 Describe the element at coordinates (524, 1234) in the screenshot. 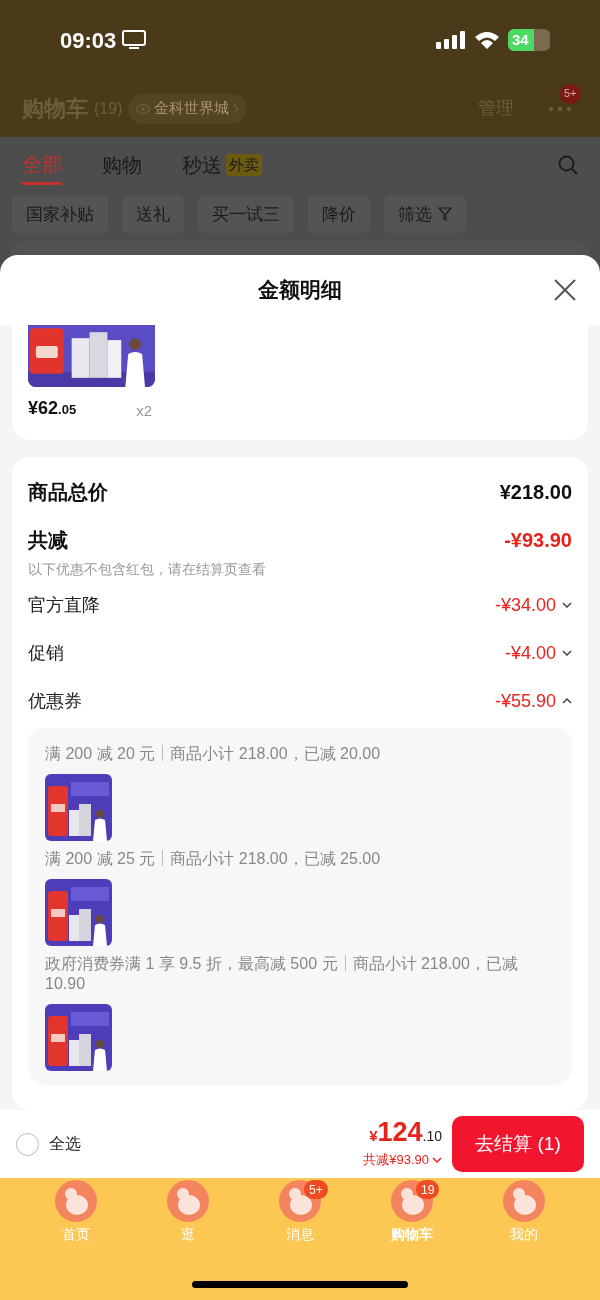

I see `tab-label: 我的` at that location.